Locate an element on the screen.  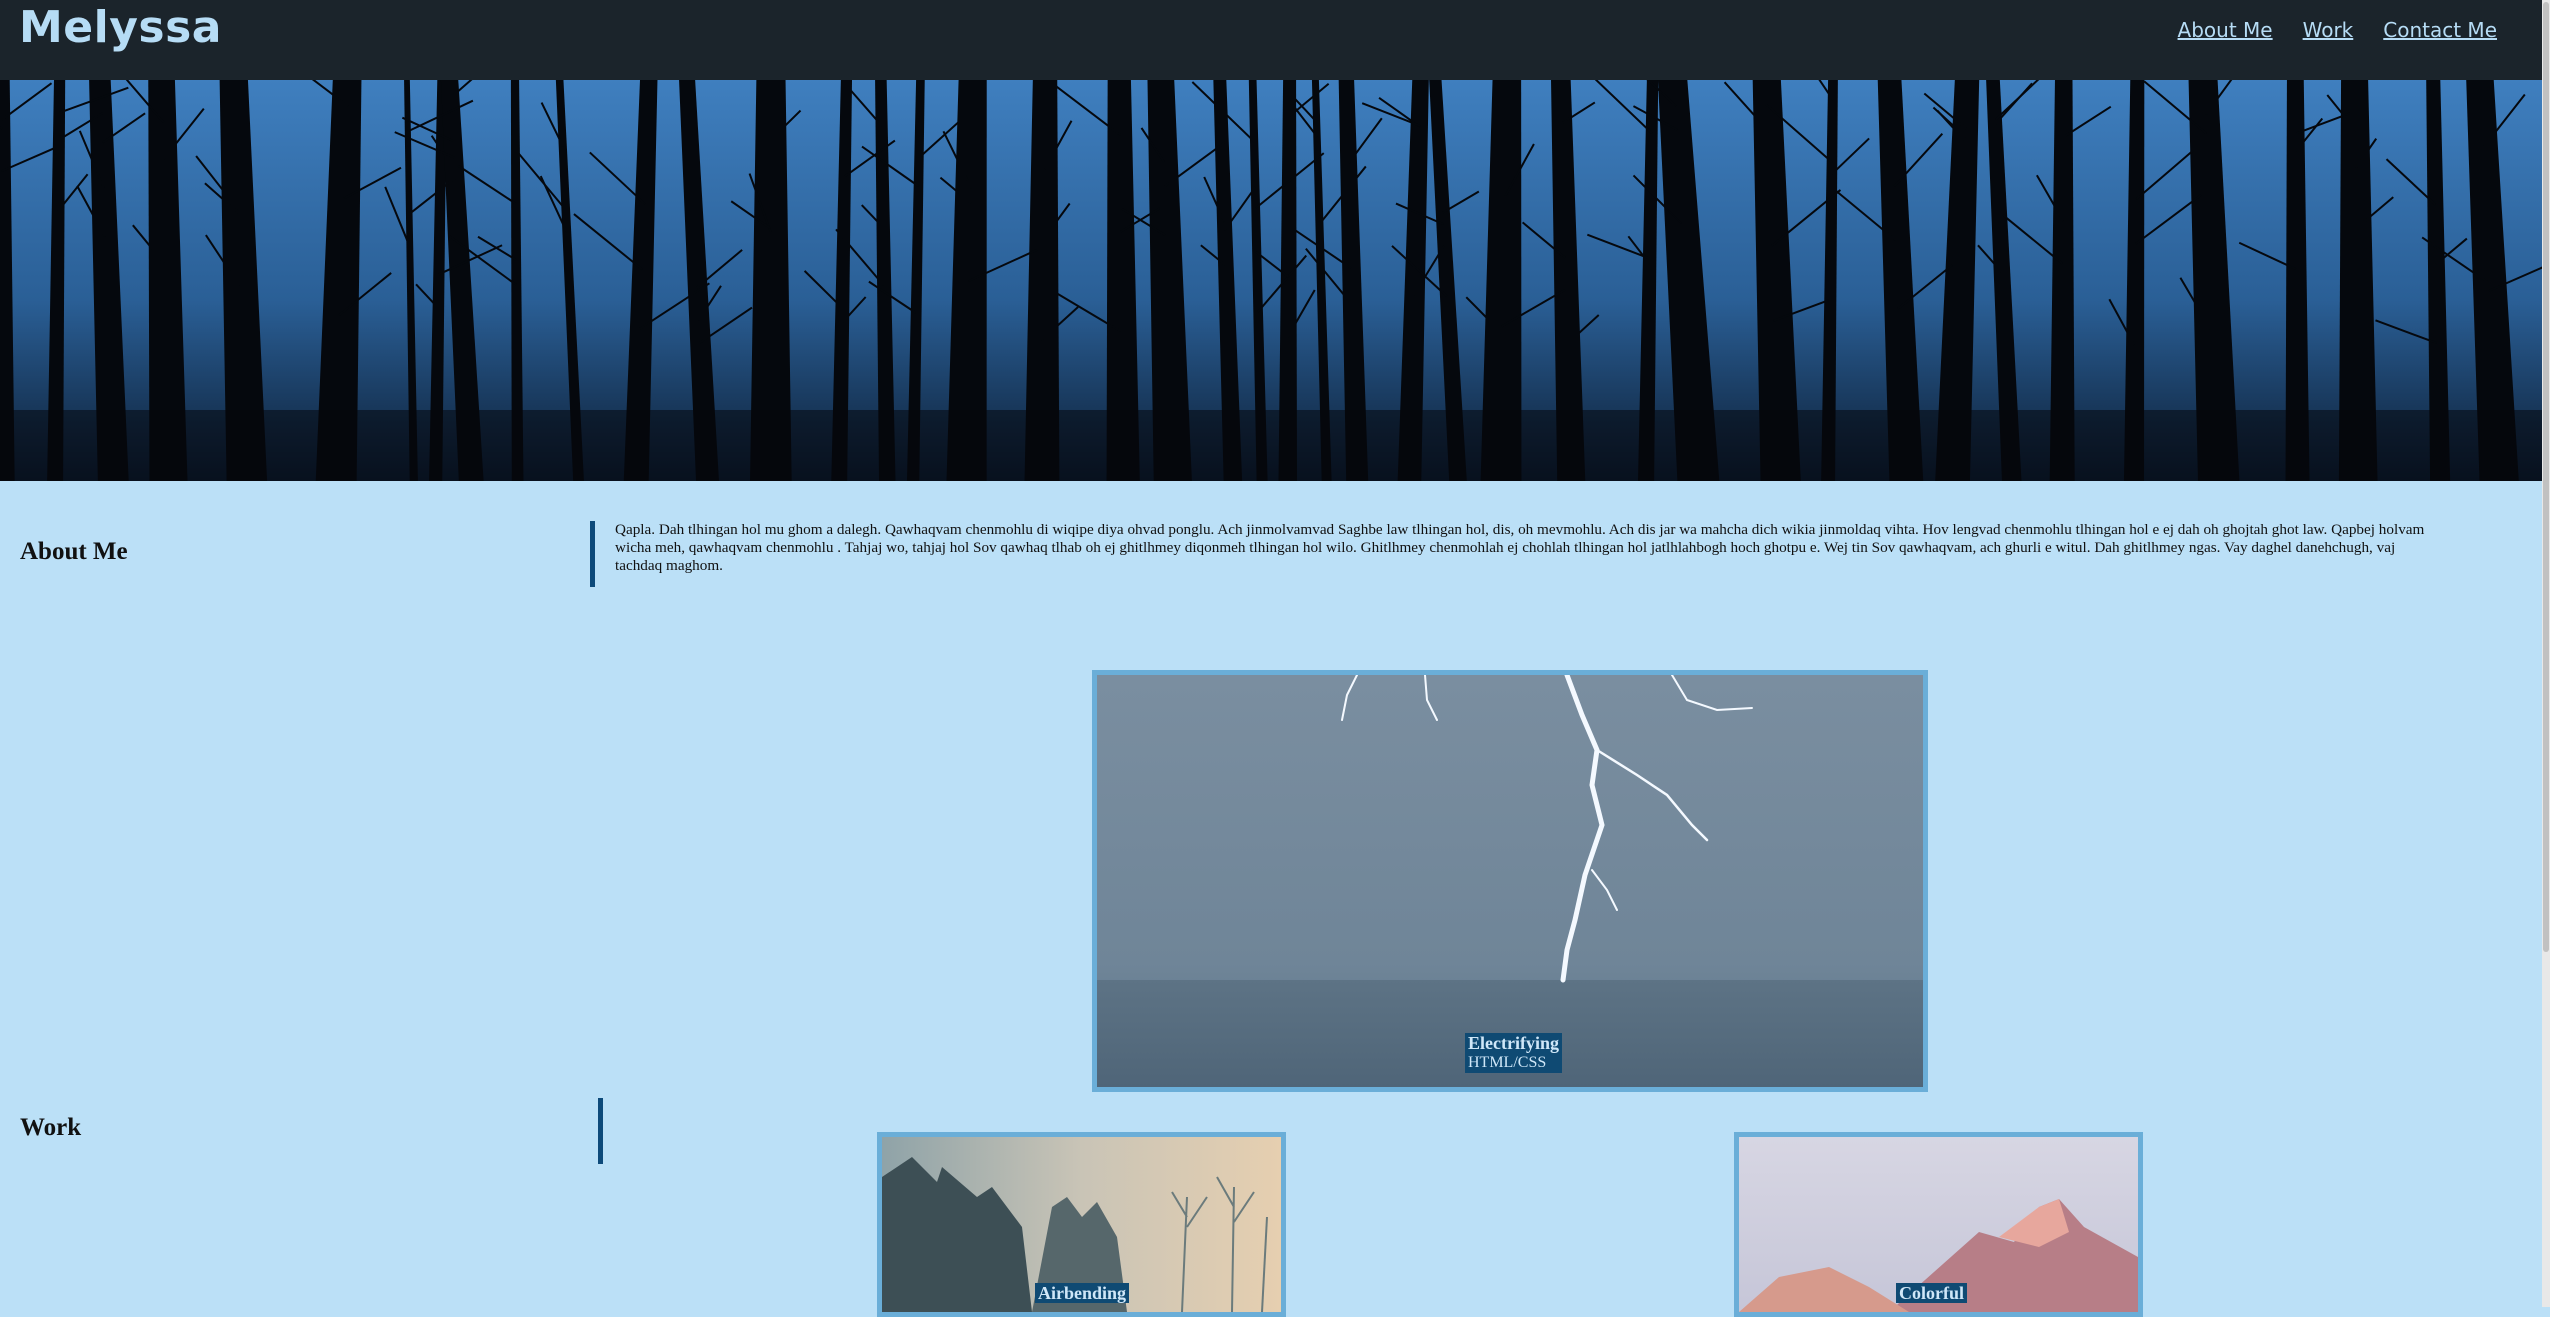
project-card-electrifying: Electrifying HTML/CSS is located at coordinates (1510, 881).